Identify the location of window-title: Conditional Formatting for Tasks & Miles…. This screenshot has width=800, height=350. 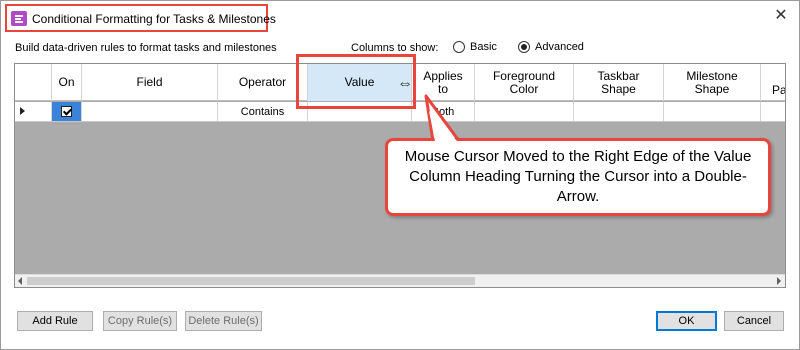
(154, 19).